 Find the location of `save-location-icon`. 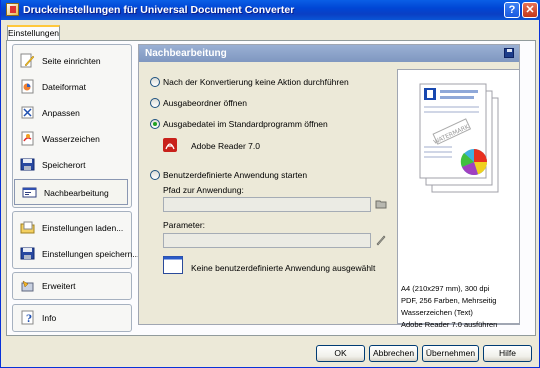

save-location-icon is located at coordinates (27, 164).